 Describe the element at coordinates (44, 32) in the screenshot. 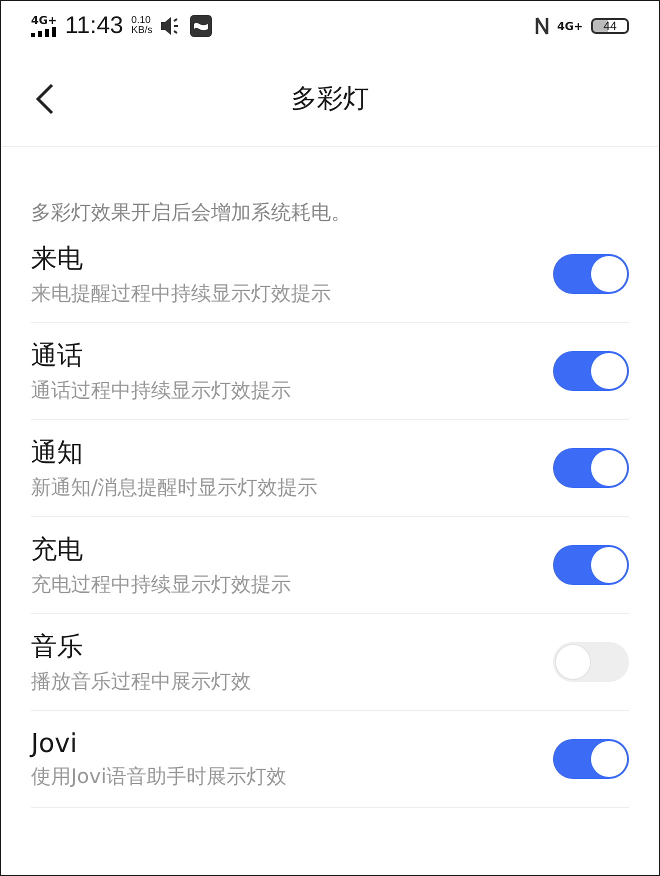

I see `signal-icon` at that location.